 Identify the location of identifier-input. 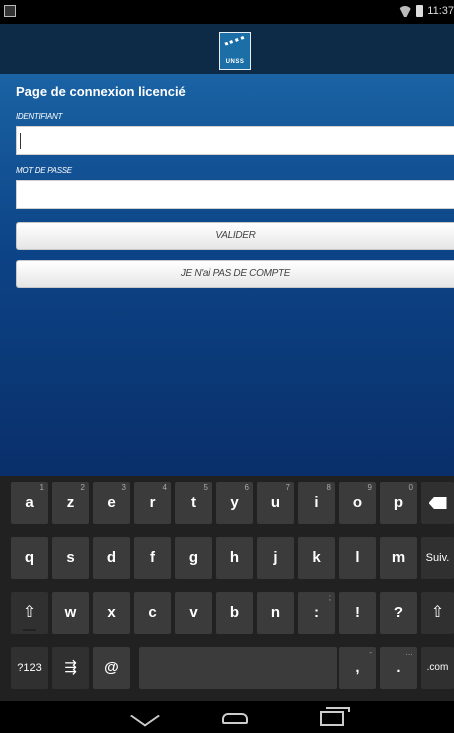
(235, 140).